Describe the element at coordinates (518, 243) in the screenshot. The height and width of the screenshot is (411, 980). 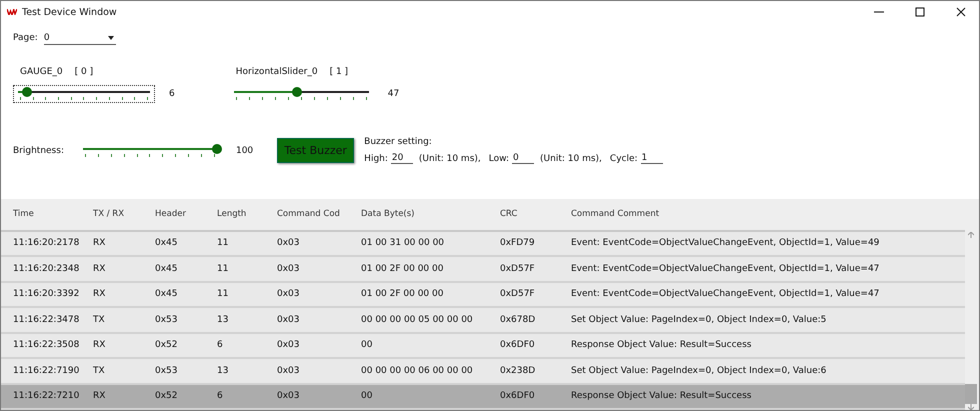
I see `table-cell-text: 0xFD79` at that location.